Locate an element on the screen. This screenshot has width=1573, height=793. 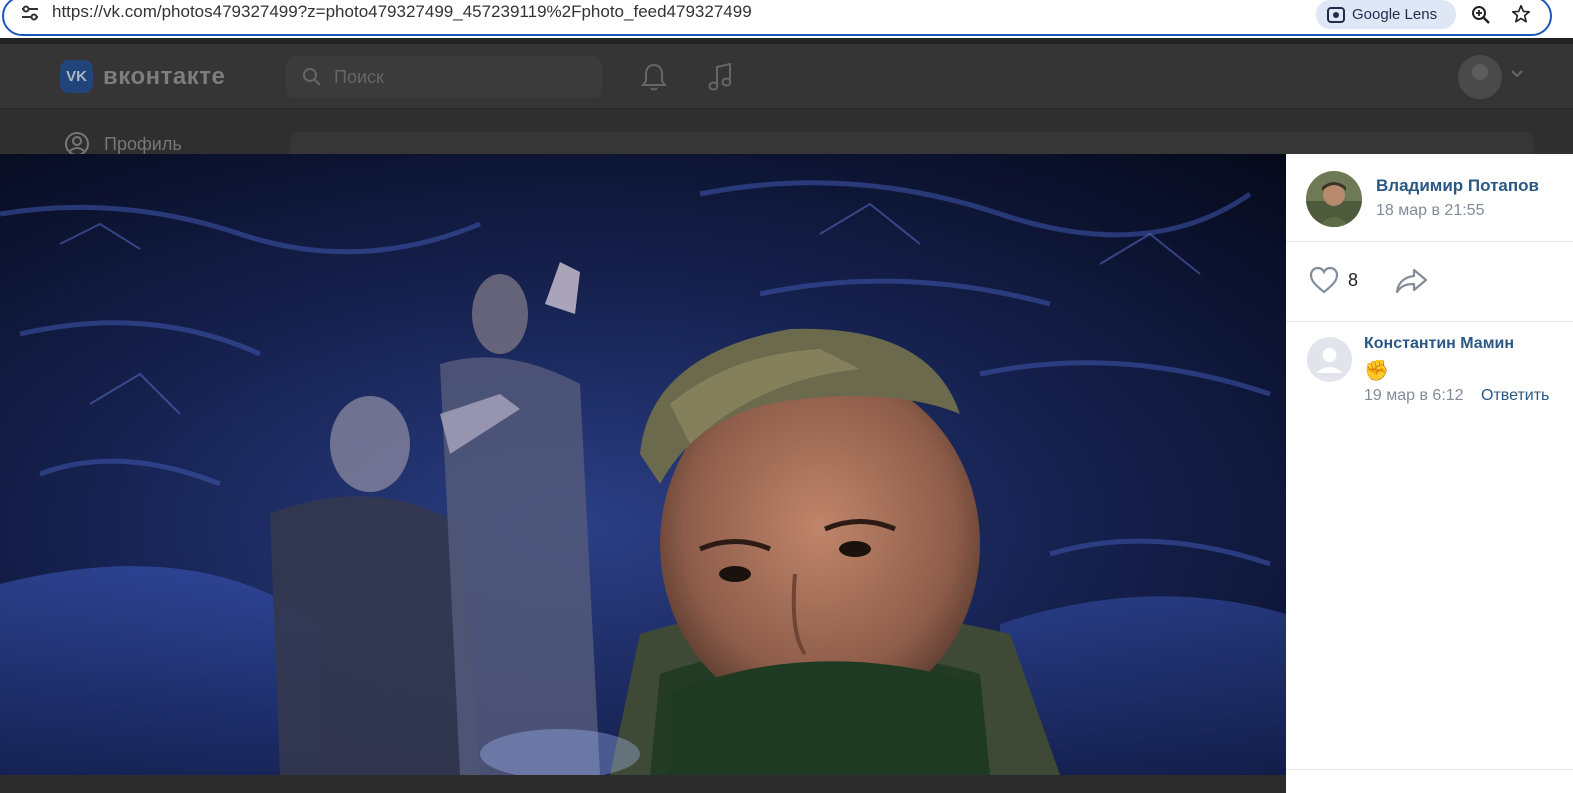
photo-bottom-bar is located at coordinates (643, 784).